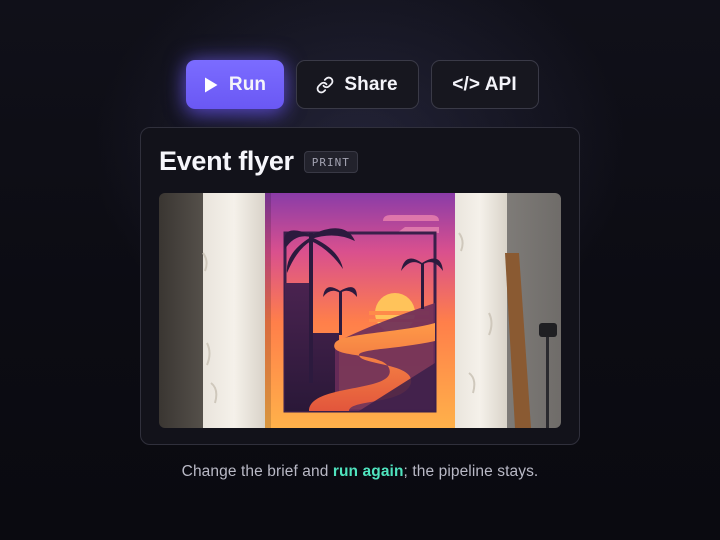  Describe the element at coordinates (471, 471) in the screenshot. I see `caption-text-end: ; the pipeline stays.` at that location.